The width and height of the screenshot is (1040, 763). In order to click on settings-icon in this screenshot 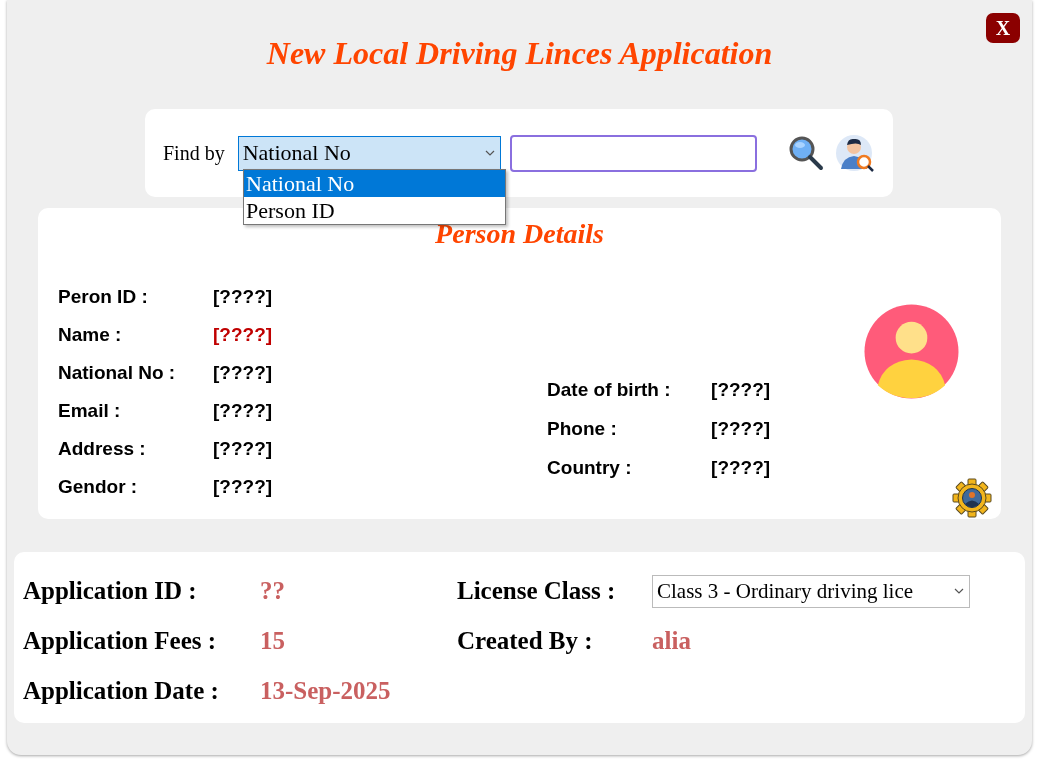, I will do `click(972, 498)`.